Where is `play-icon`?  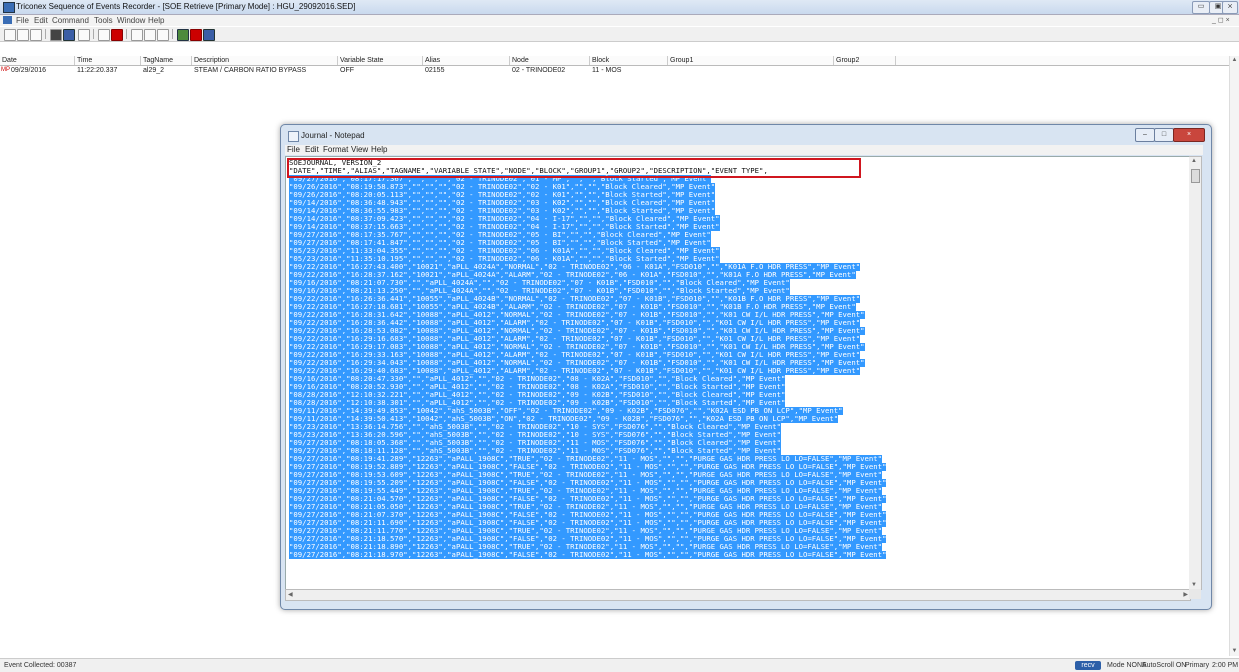 play-icon is located at coordinates (104, 35).